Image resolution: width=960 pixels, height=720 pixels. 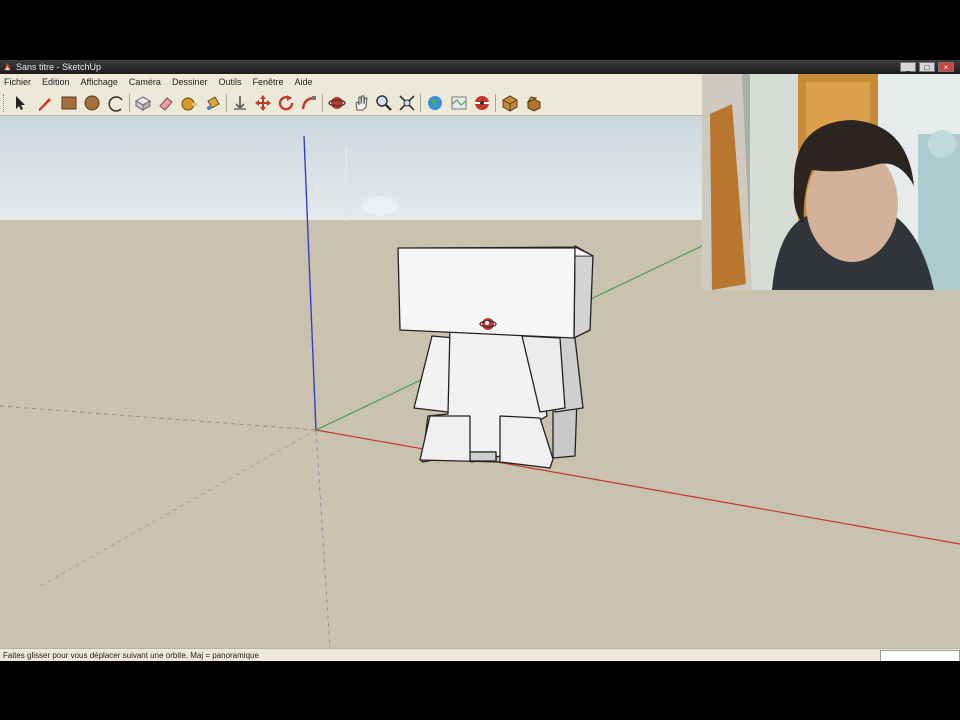 What do you see at coordinates (143, 103) in the screenshot?
I see `component-icon` at bounding box center [143, 103].